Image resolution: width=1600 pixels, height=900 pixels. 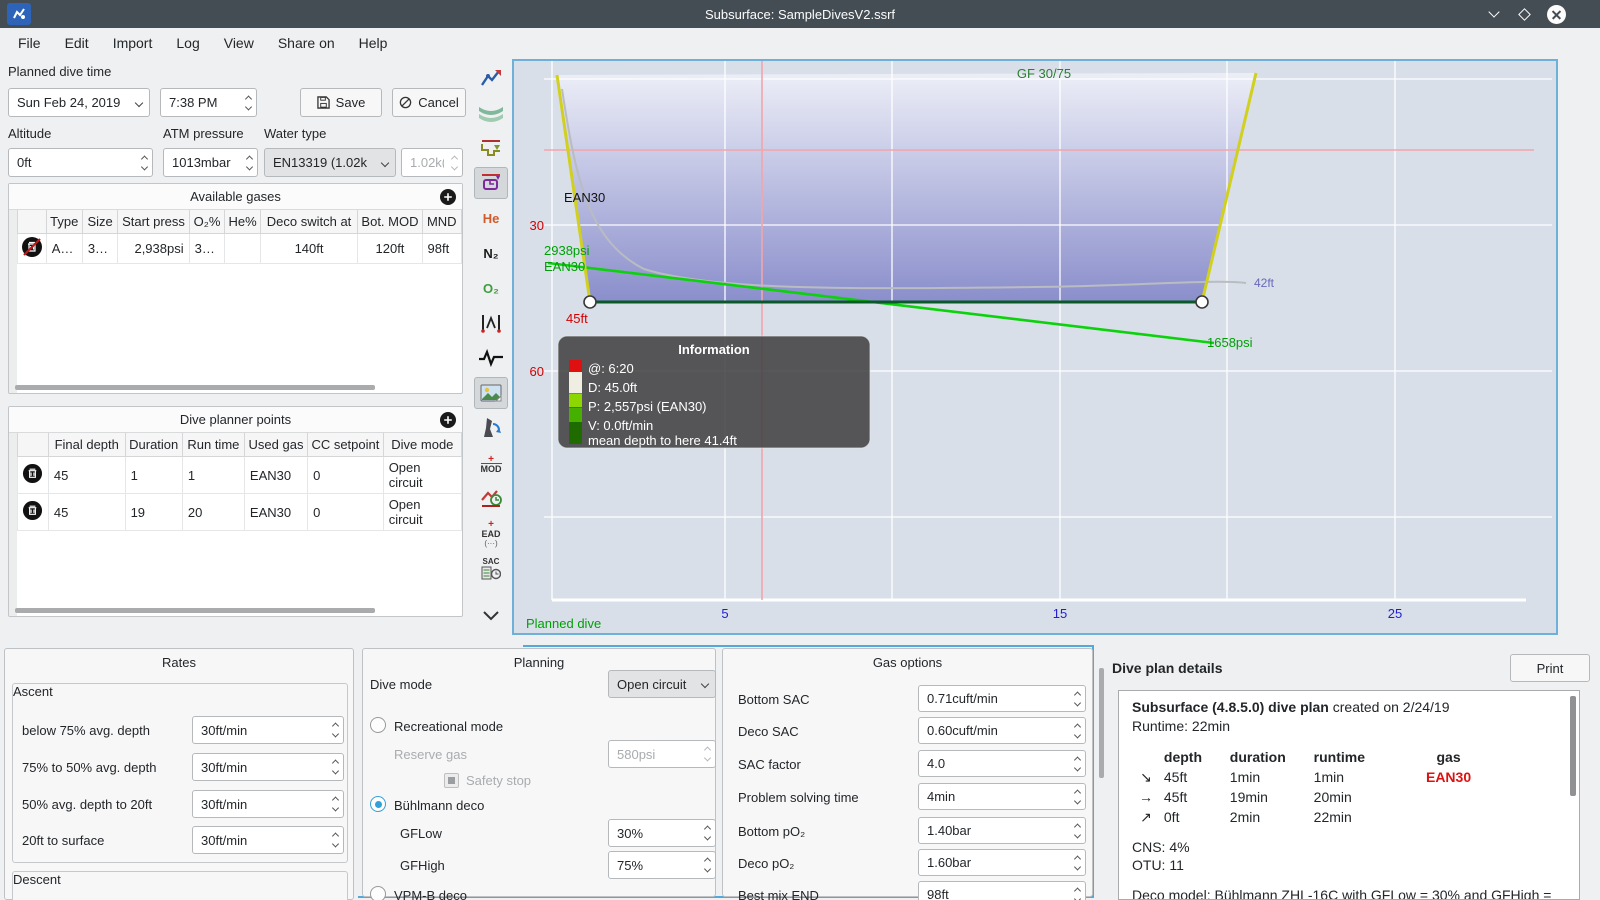 What do you see at coordinates (208, 102) in the screenshot?
I see `dive-time-spinner: 7:38 PM` at bounding box center [208, 102].